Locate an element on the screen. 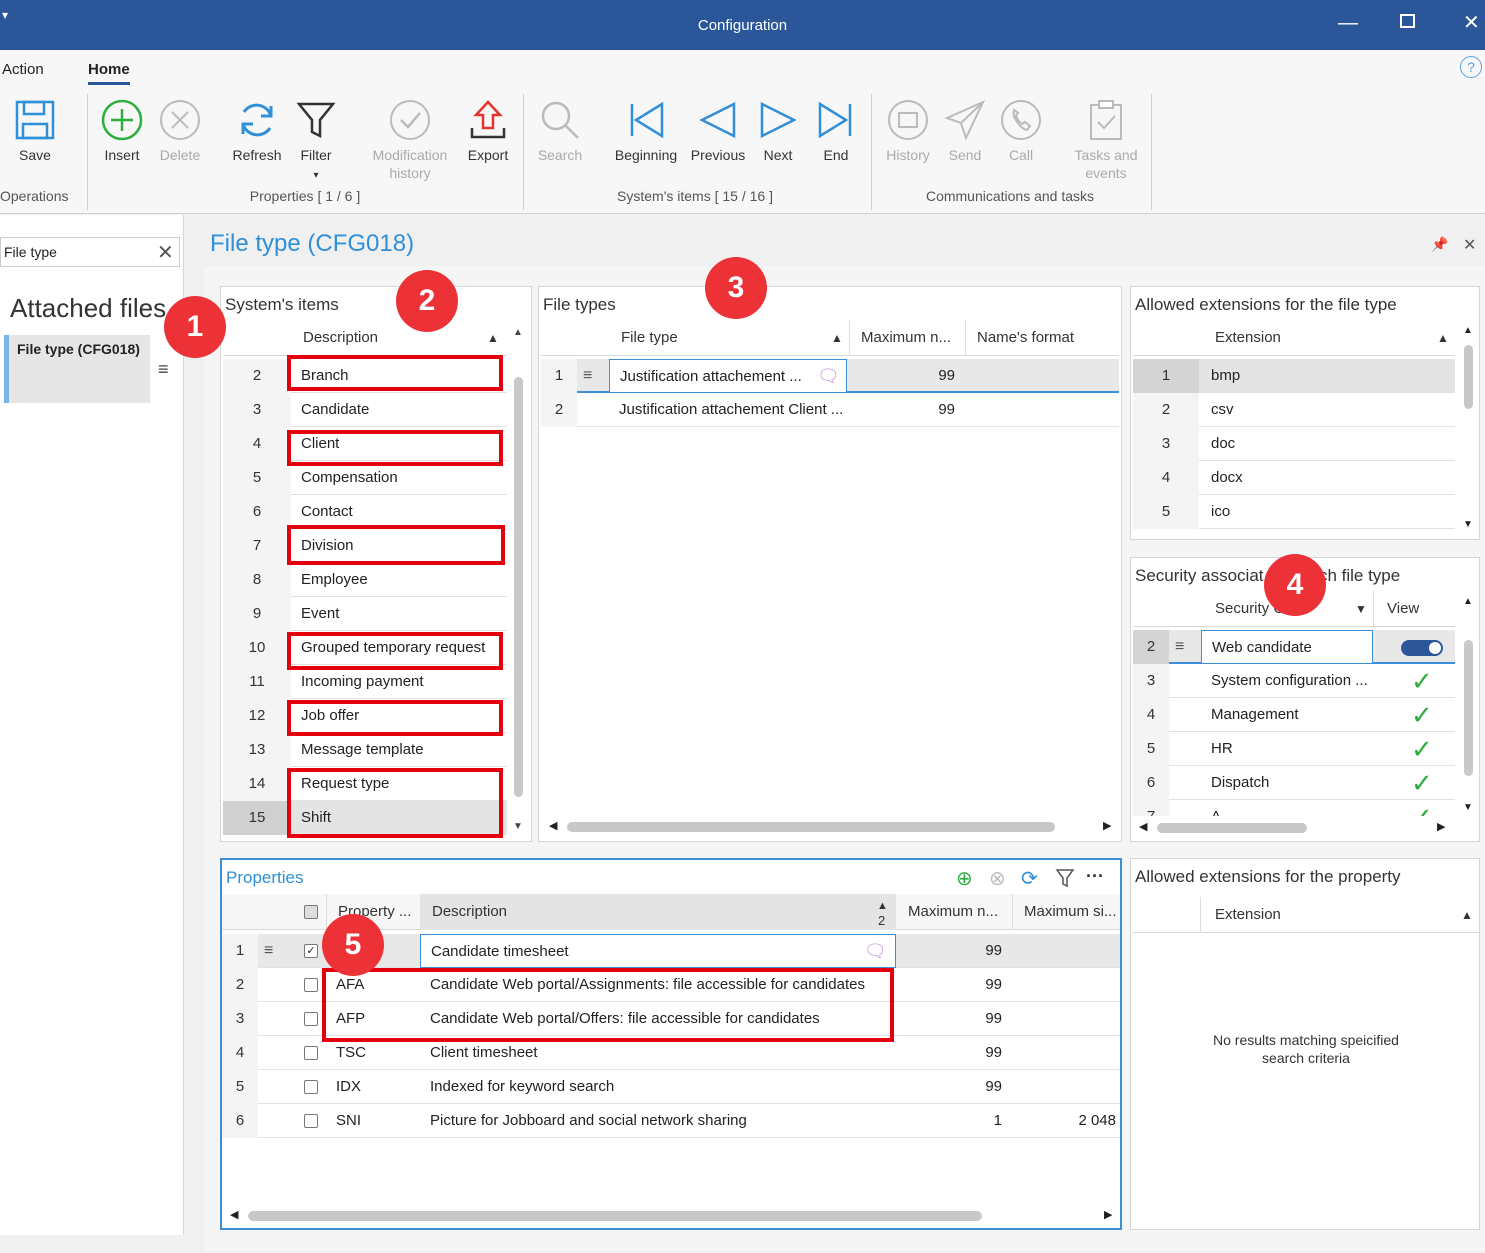 The height and width of the screenshot is (1253, 1485). select-all-checkbox is located at coordinates (311, 912).